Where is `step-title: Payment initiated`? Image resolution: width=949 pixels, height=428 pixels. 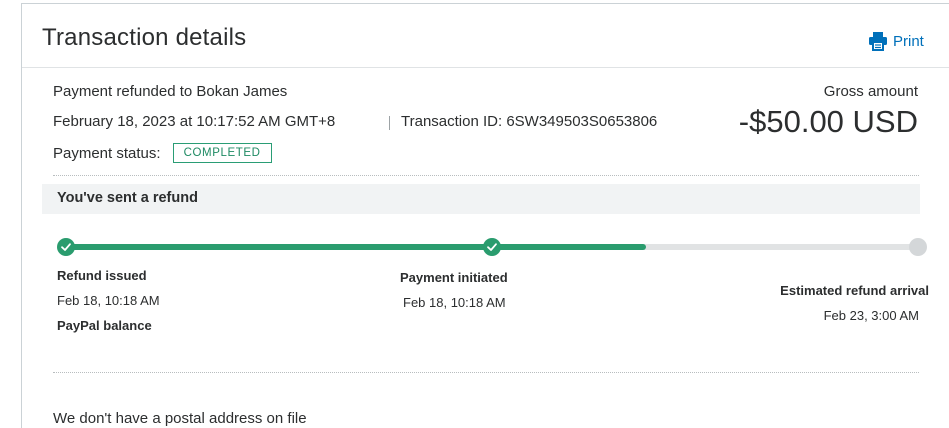
step-title: Payment initiated is located at coordinates (454, 277).